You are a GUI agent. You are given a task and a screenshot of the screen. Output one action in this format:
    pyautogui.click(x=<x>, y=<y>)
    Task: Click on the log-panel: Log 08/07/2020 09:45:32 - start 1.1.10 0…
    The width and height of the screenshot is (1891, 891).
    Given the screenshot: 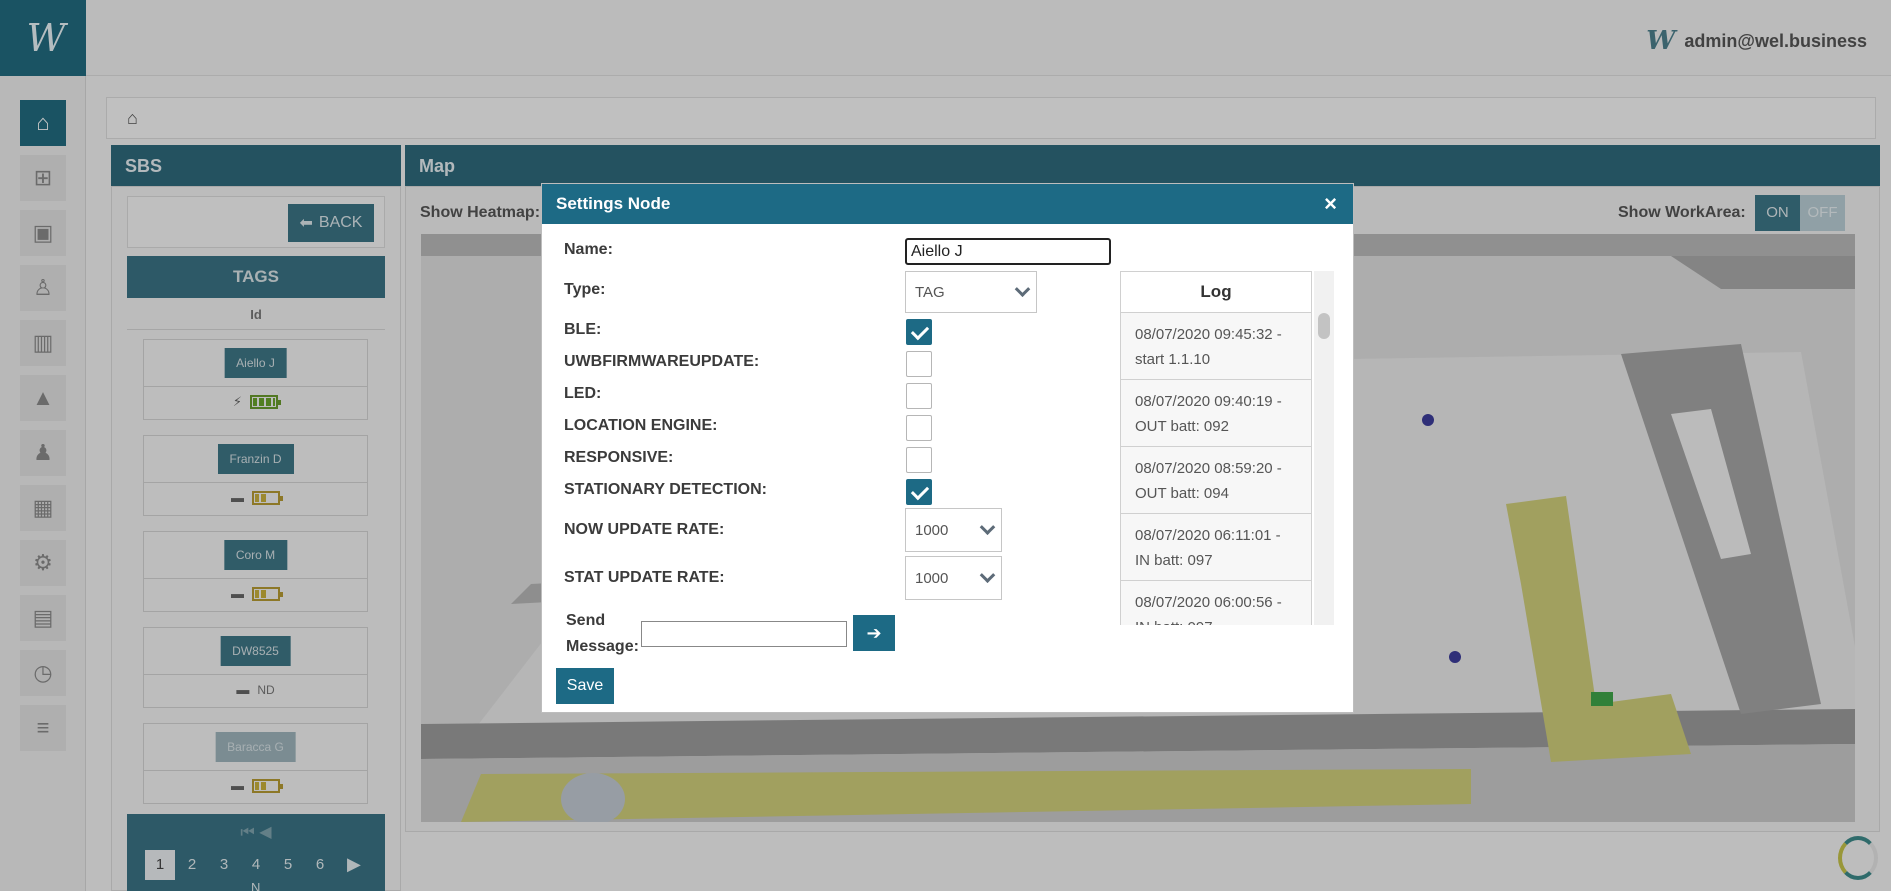 What is the action you would take?
    pyautogui.click(x=1216, y=448)
    